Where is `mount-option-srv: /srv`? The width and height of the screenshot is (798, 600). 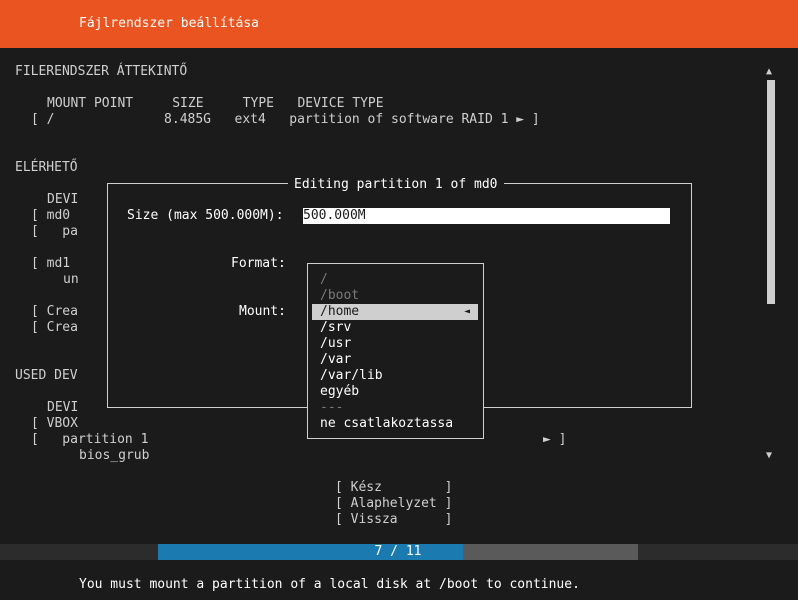 mount-option-srv: /srv is located at coordinates (335, 328).